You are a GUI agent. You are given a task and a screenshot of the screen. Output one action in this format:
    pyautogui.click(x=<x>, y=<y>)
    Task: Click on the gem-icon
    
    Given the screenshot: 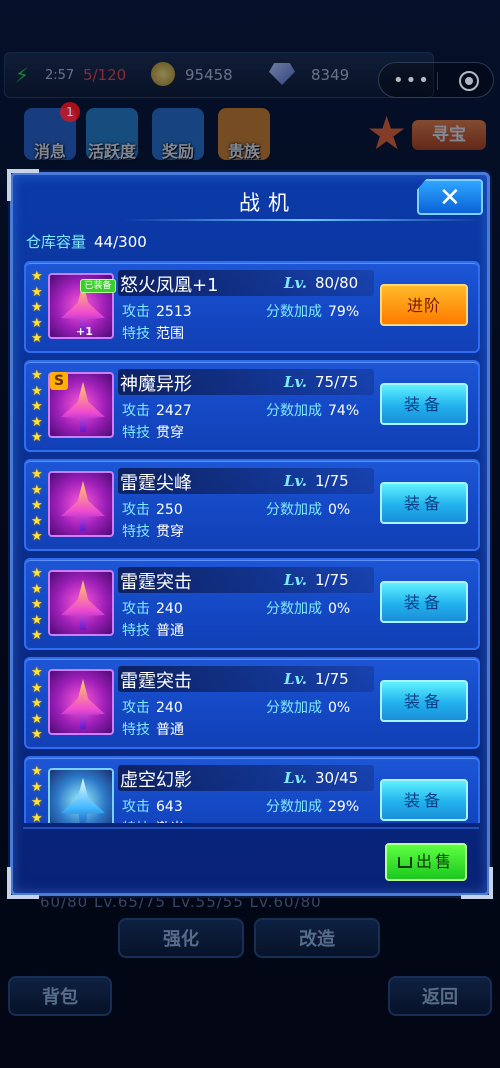 What is the action you would take?
    pyautogui.click(x=282, y=74)
    